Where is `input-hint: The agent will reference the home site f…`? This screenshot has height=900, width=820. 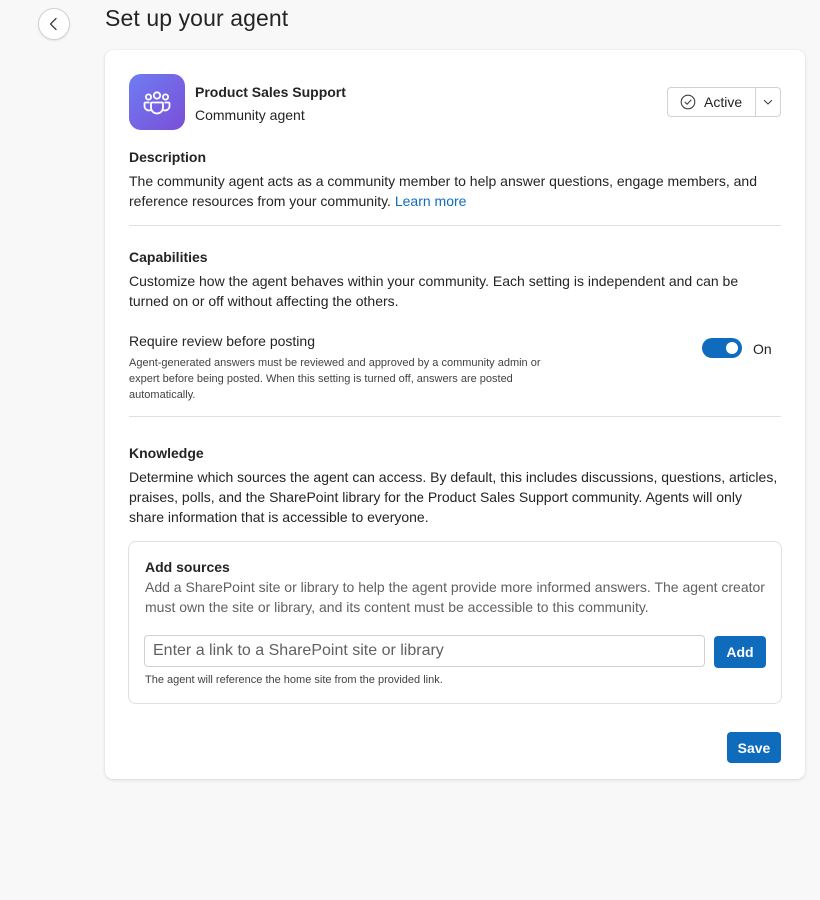
input-hint: The agent will reference the home site f… is located at coordinates (294, 680).